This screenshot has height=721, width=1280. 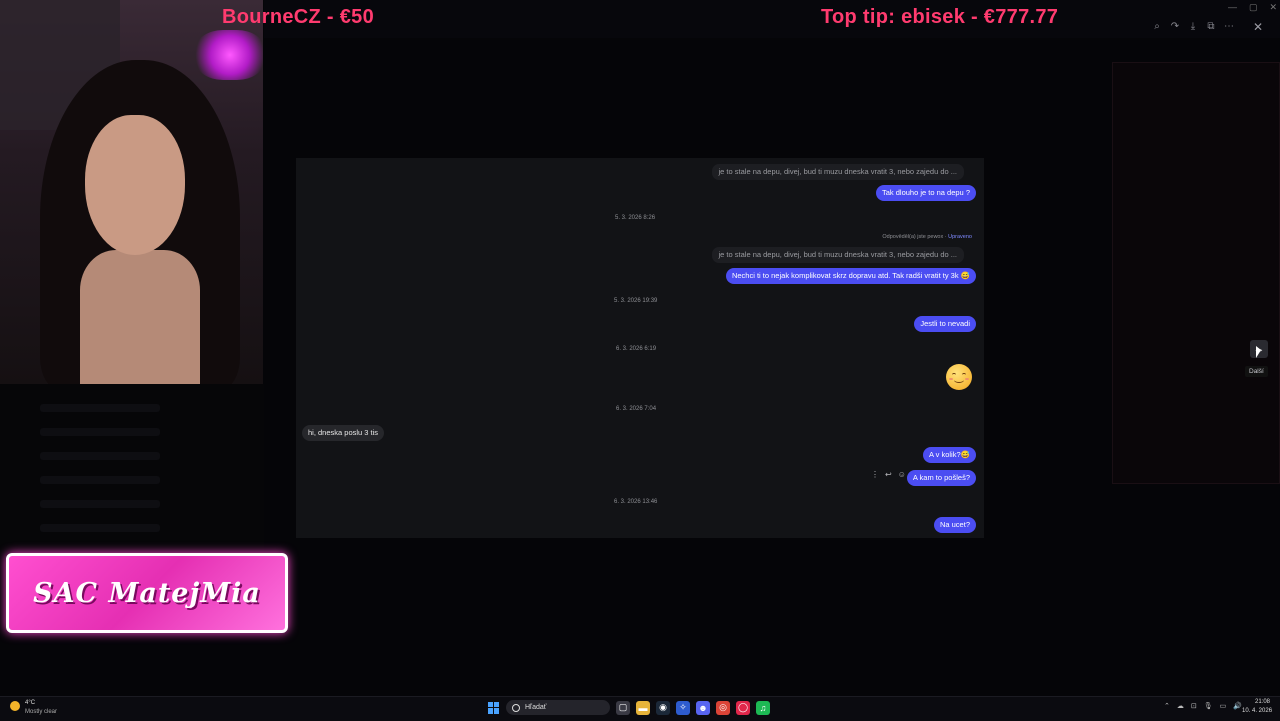 I want to click on redo-icon: ↷, so click(x=1175, y=26).